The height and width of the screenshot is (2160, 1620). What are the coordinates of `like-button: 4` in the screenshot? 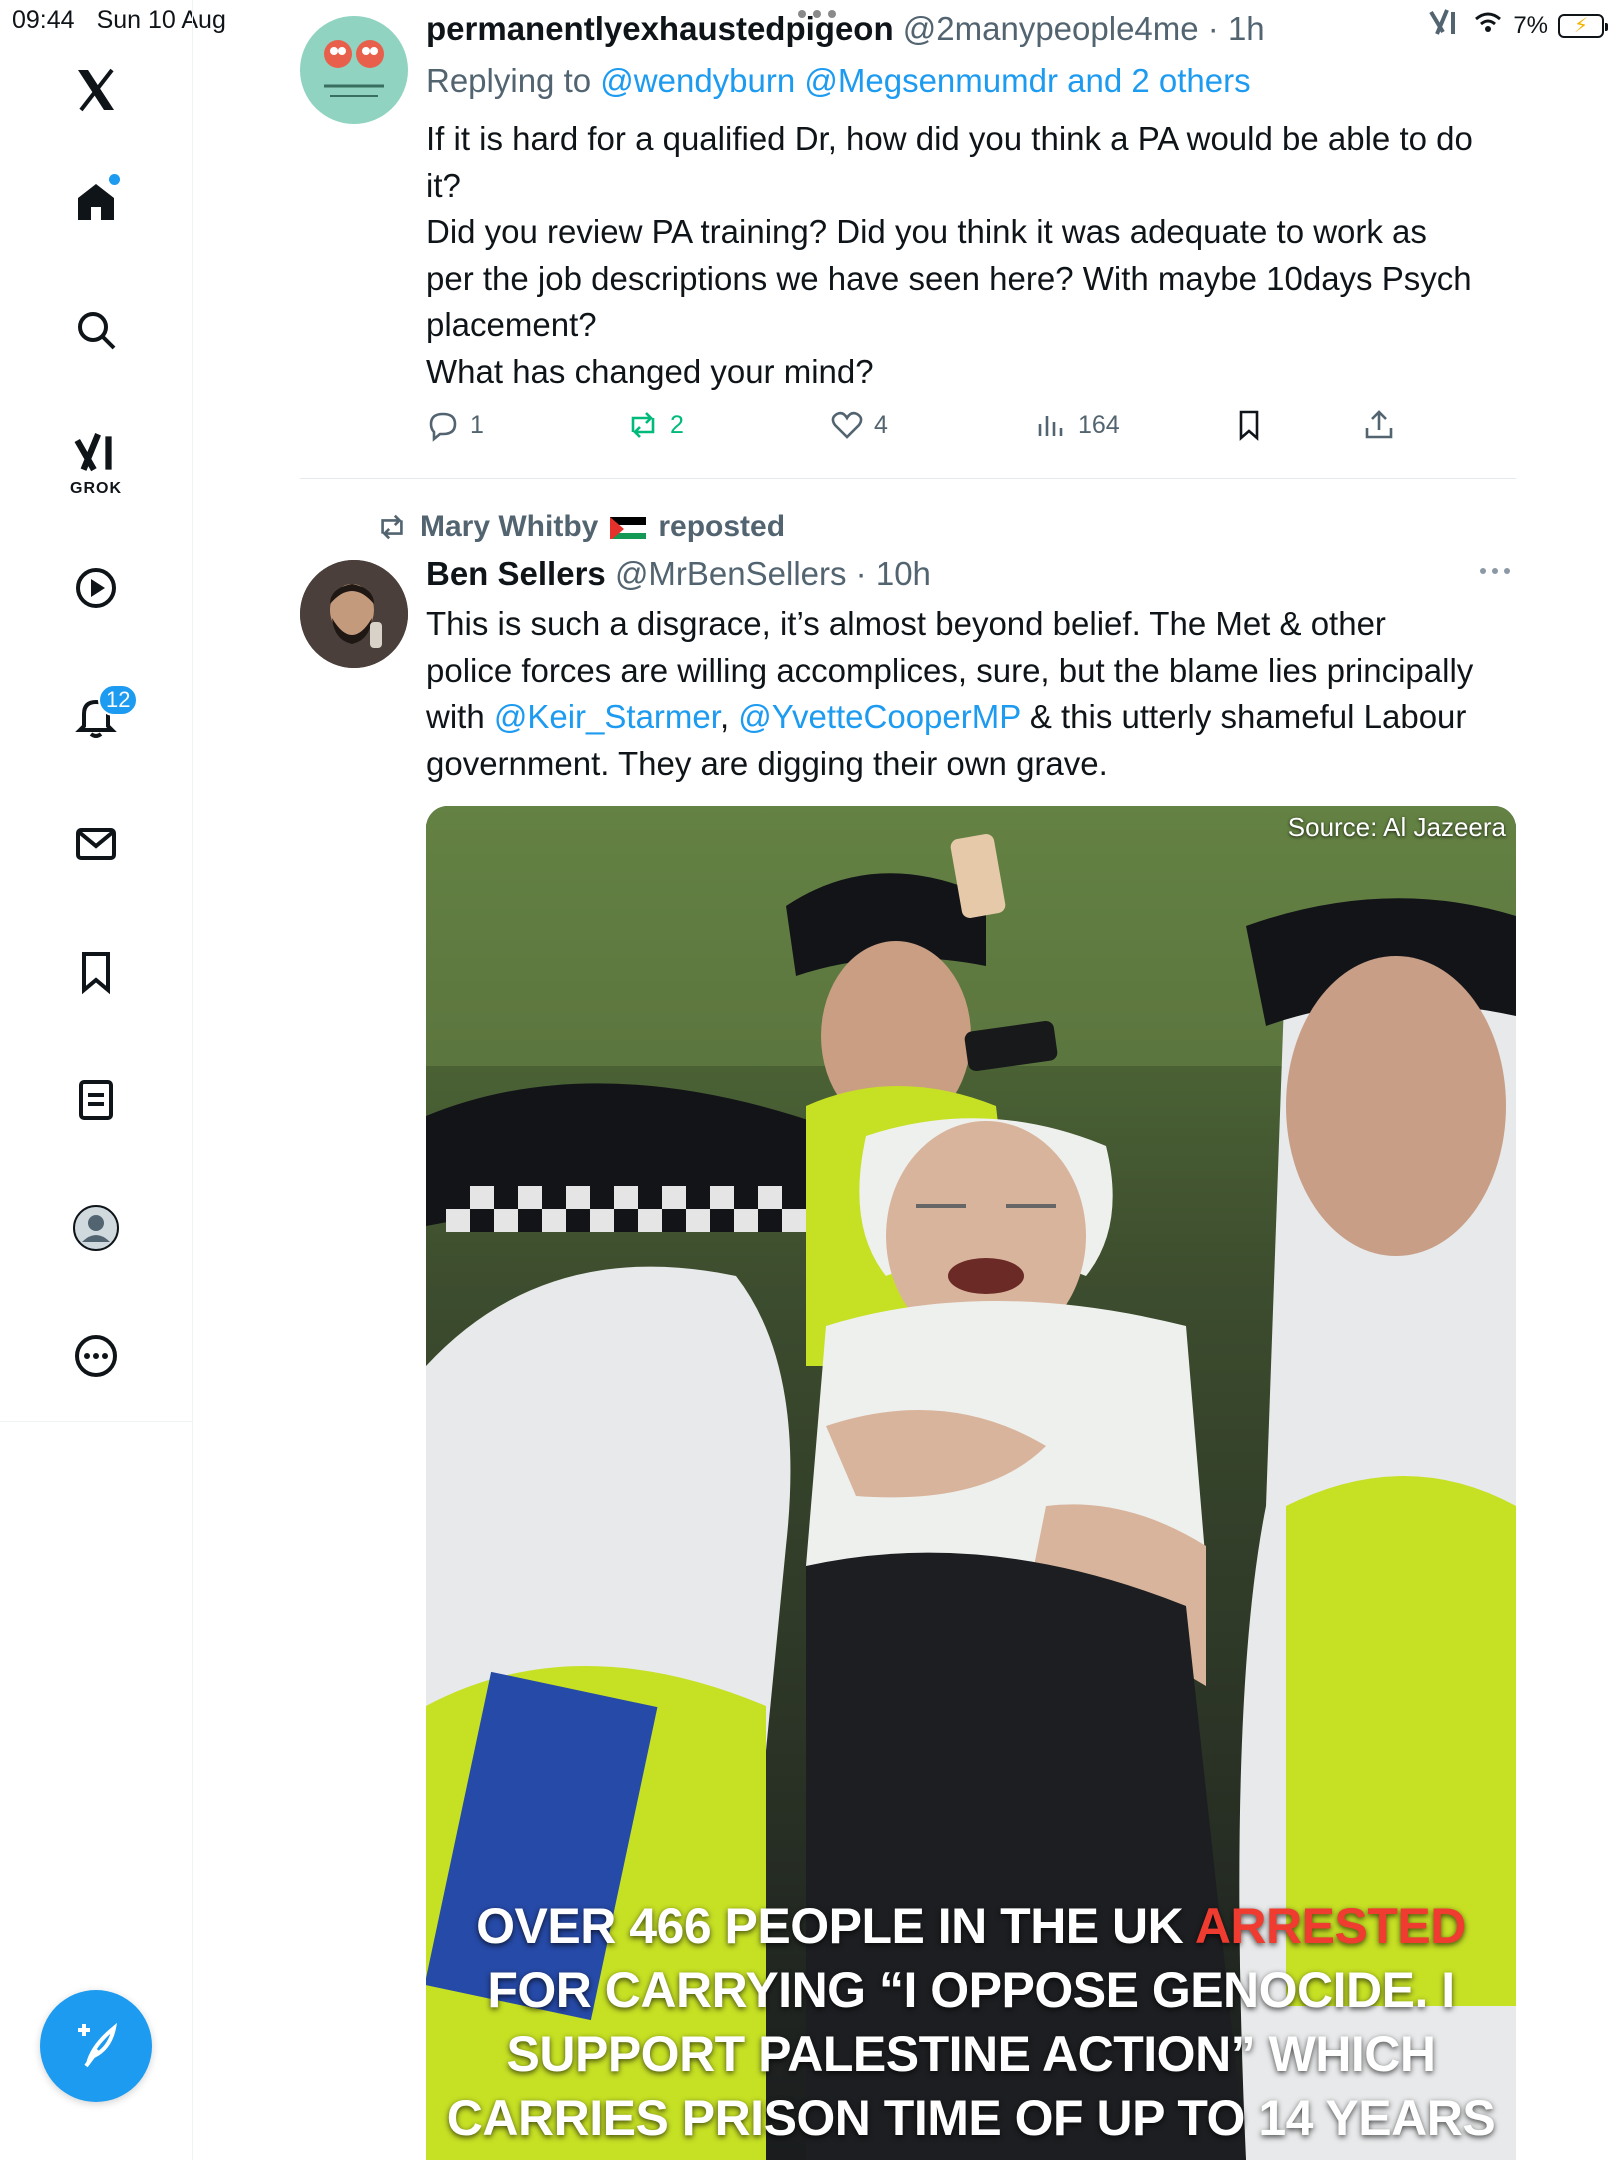 It's located at (859, 425).